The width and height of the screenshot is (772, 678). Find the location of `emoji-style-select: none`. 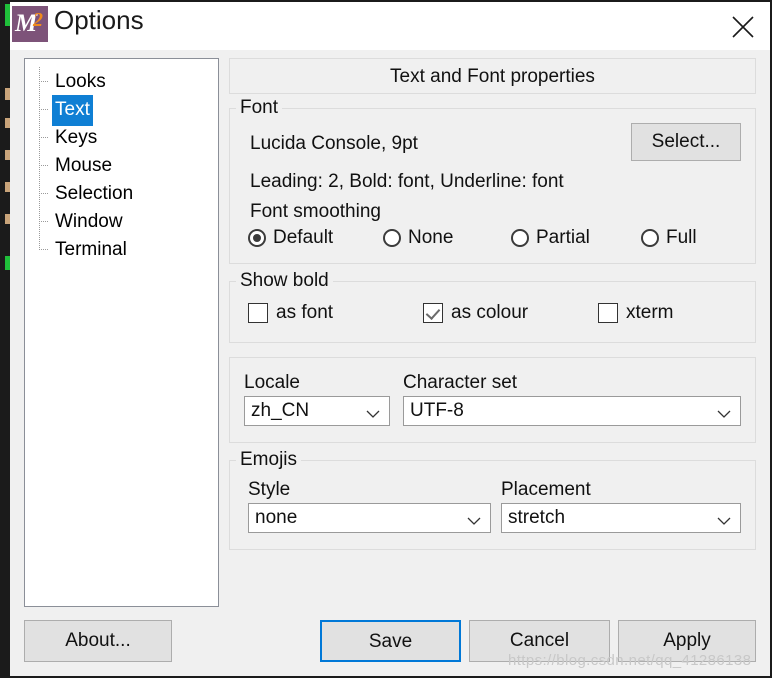

emoji-style-select: none is located at coordinates (369, 518).